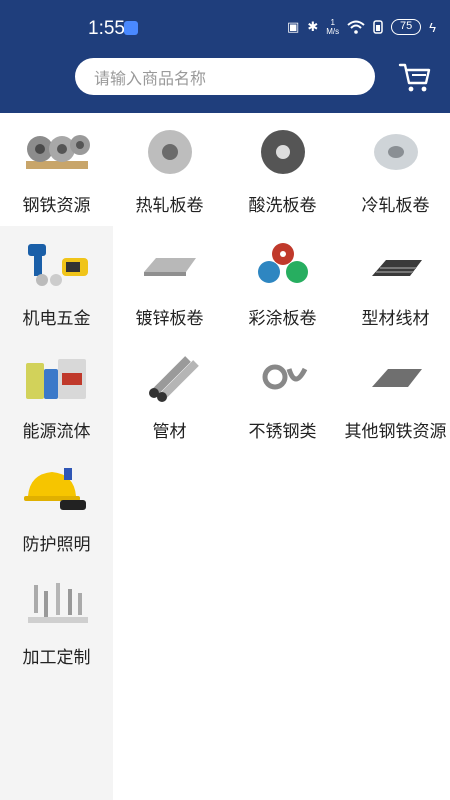 This screenshot has width=450, height=800. What do you see at coordinates (282, 318) in the screenshot?
I see `grid-item-label: 彩涂板卷` at bounding box center [282, 318].